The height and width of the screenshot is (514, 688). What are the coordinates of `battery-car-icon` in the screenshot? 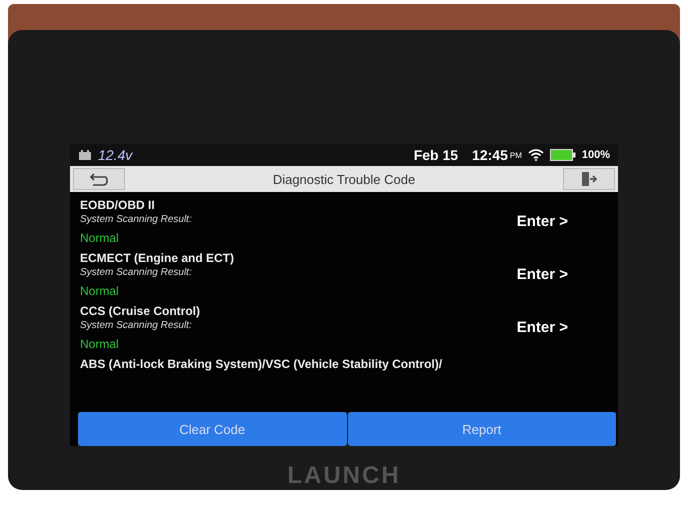 It's located at (85, 155).